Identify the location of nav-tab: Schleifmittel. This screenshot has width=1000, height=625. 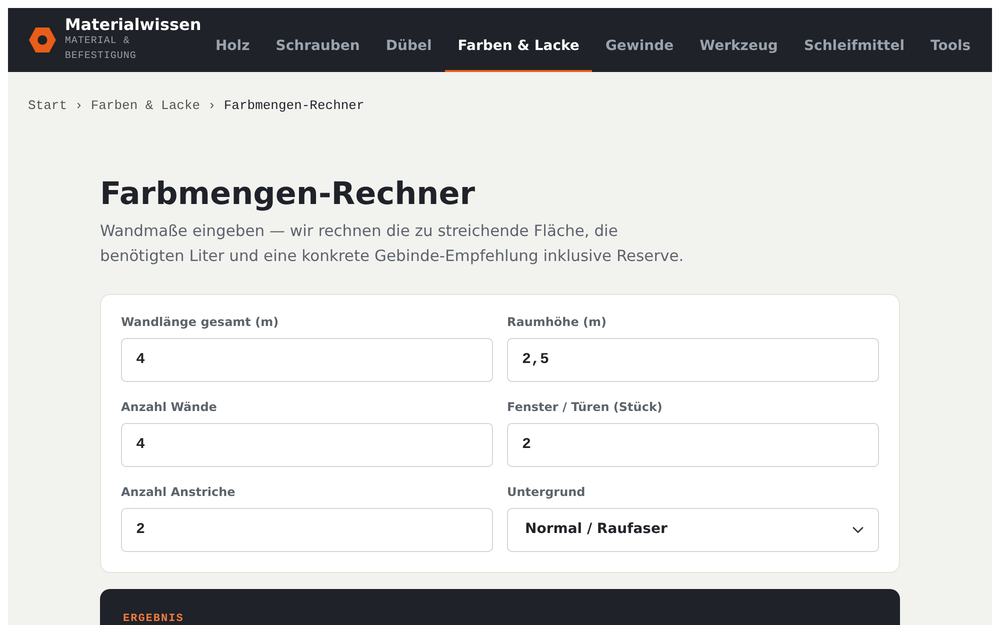
(854, 47).